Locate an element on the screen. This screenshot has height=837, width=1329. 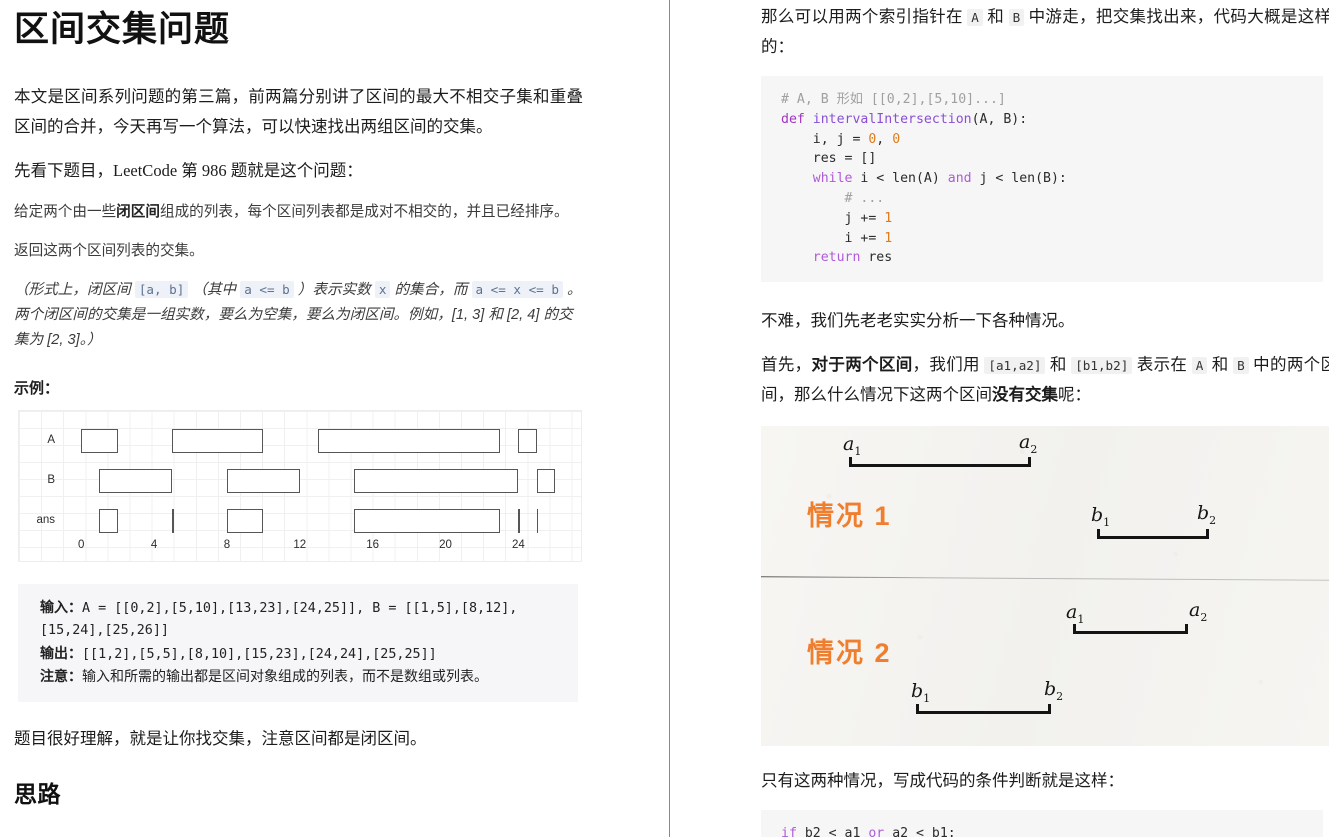
case-2-label: 情况 2 is located at coordinates (849, 653).